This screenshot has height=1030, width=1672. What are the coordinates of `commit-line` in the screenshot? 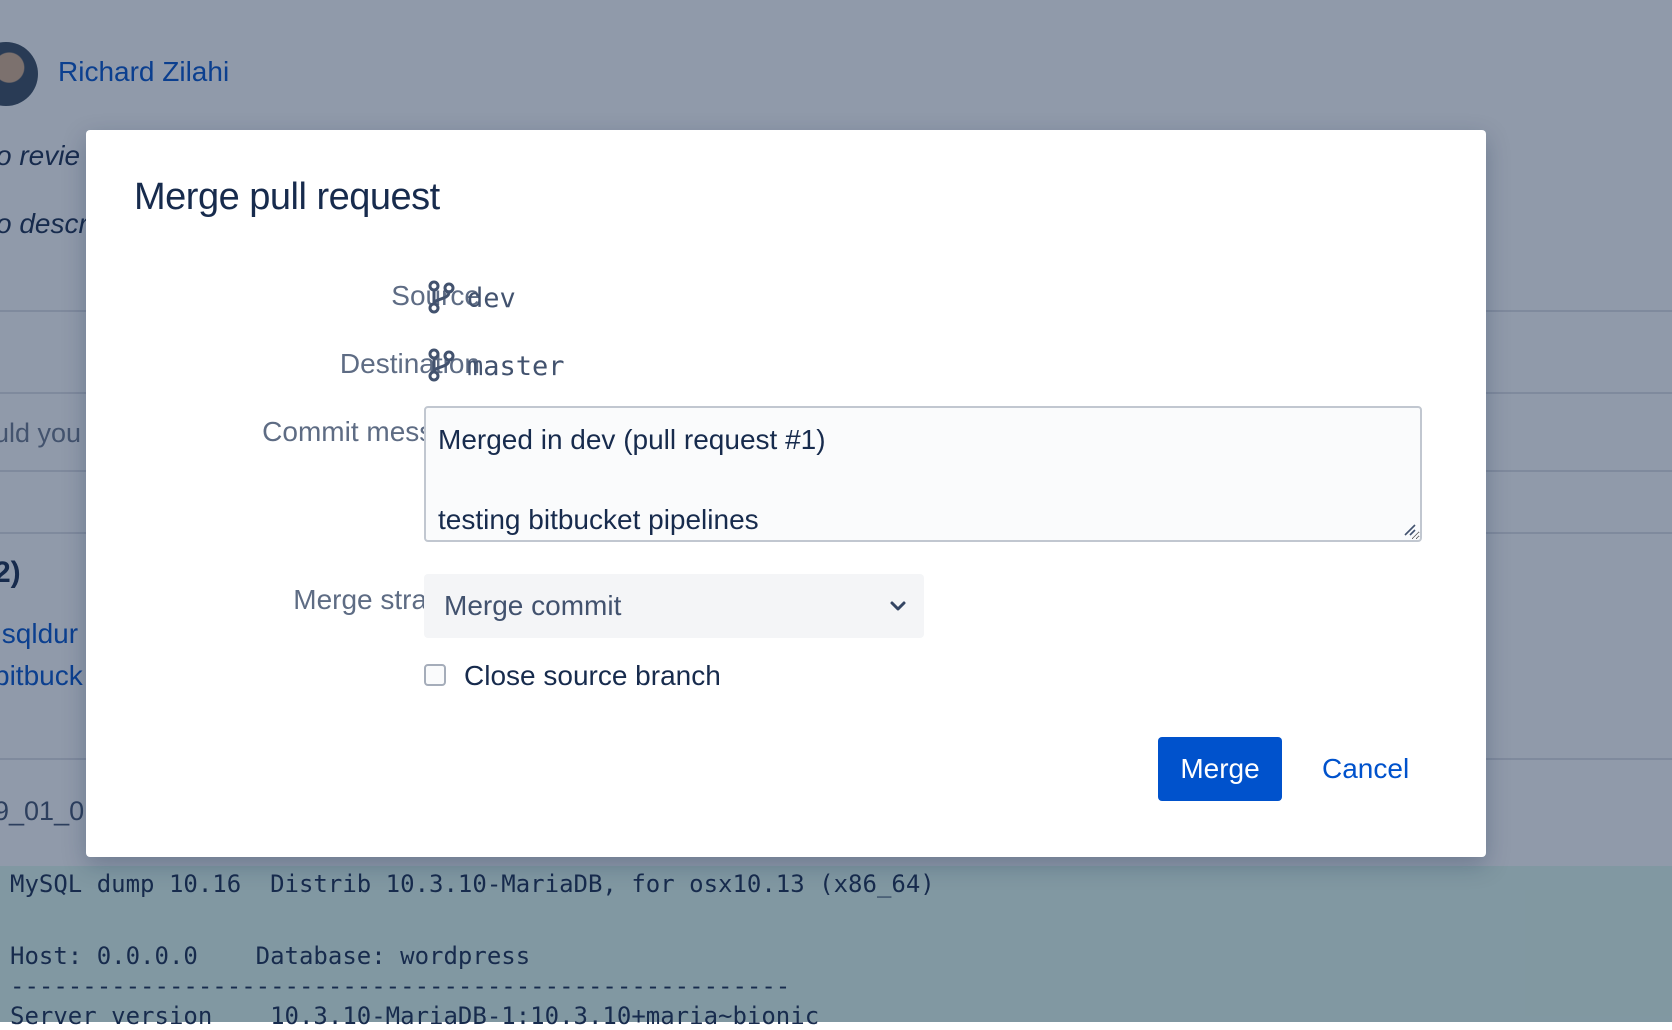 It's located at (923, 480).